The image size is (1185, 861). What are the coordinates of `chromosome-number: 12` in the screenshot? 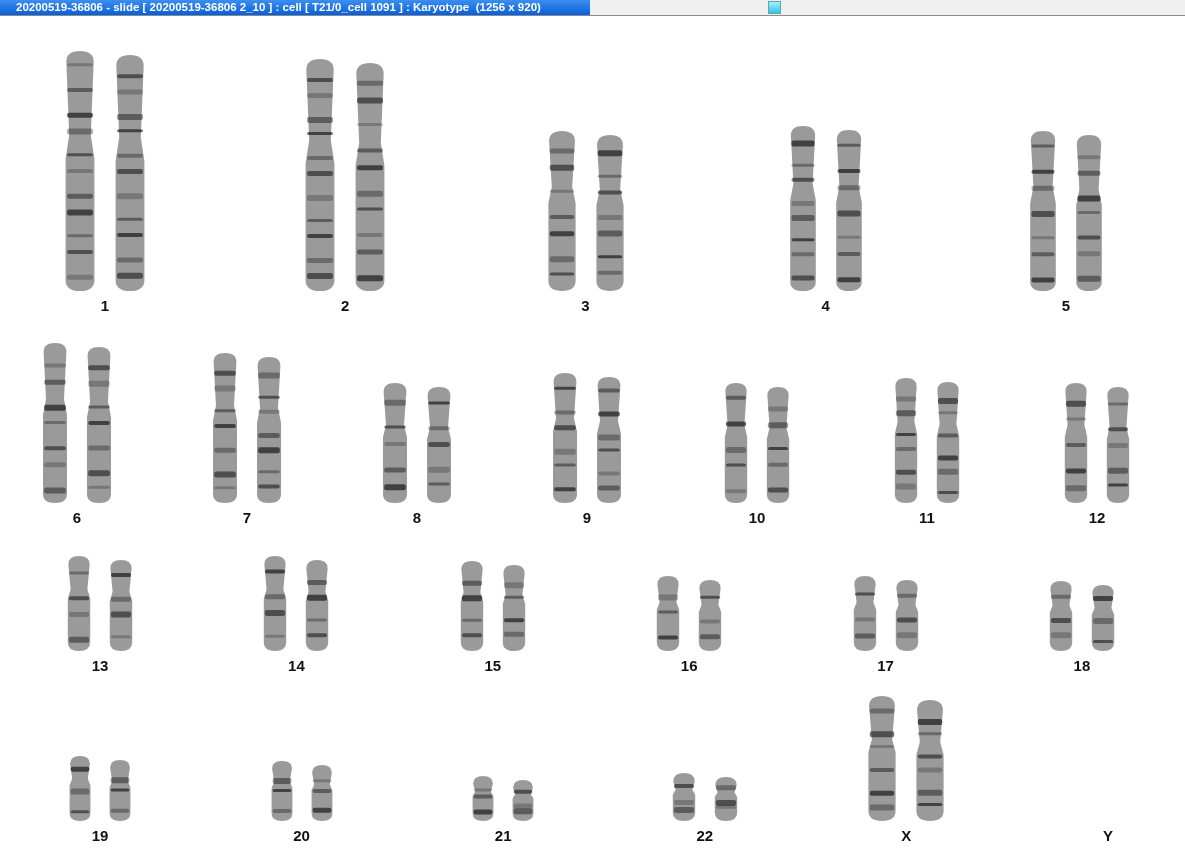 It's located at (1097, 517).